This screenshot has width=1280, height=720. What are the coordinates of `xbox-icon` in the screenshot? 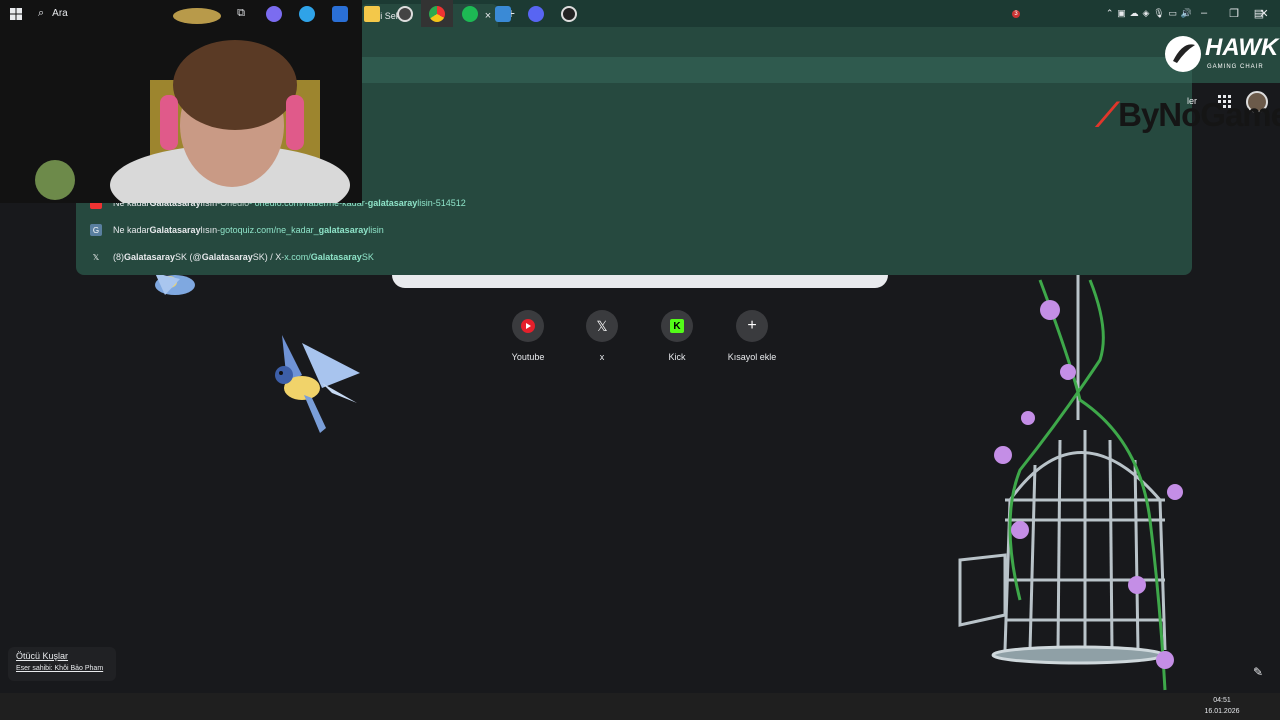 It's located at (405, 13).